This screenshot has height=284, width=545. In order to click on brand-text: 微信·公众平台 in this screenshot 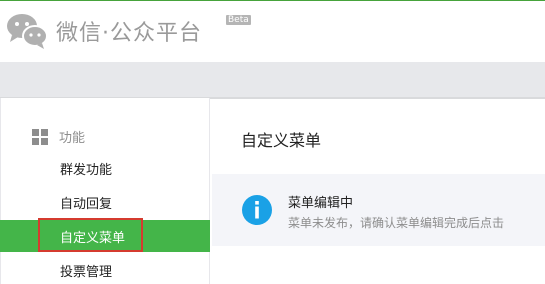, I will do `click(129, 33)`.